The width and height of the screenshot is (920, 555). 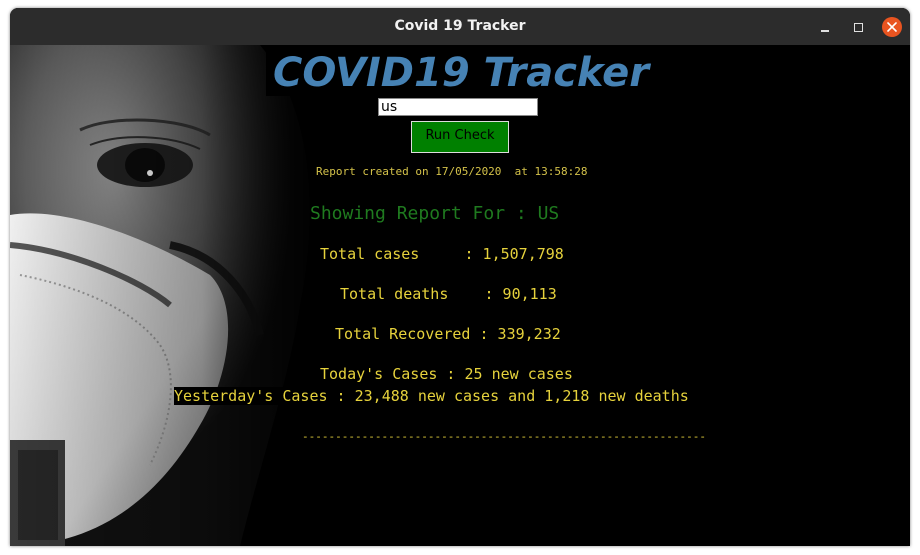 I want to click on country-search-input, so click(x=458, y=107).